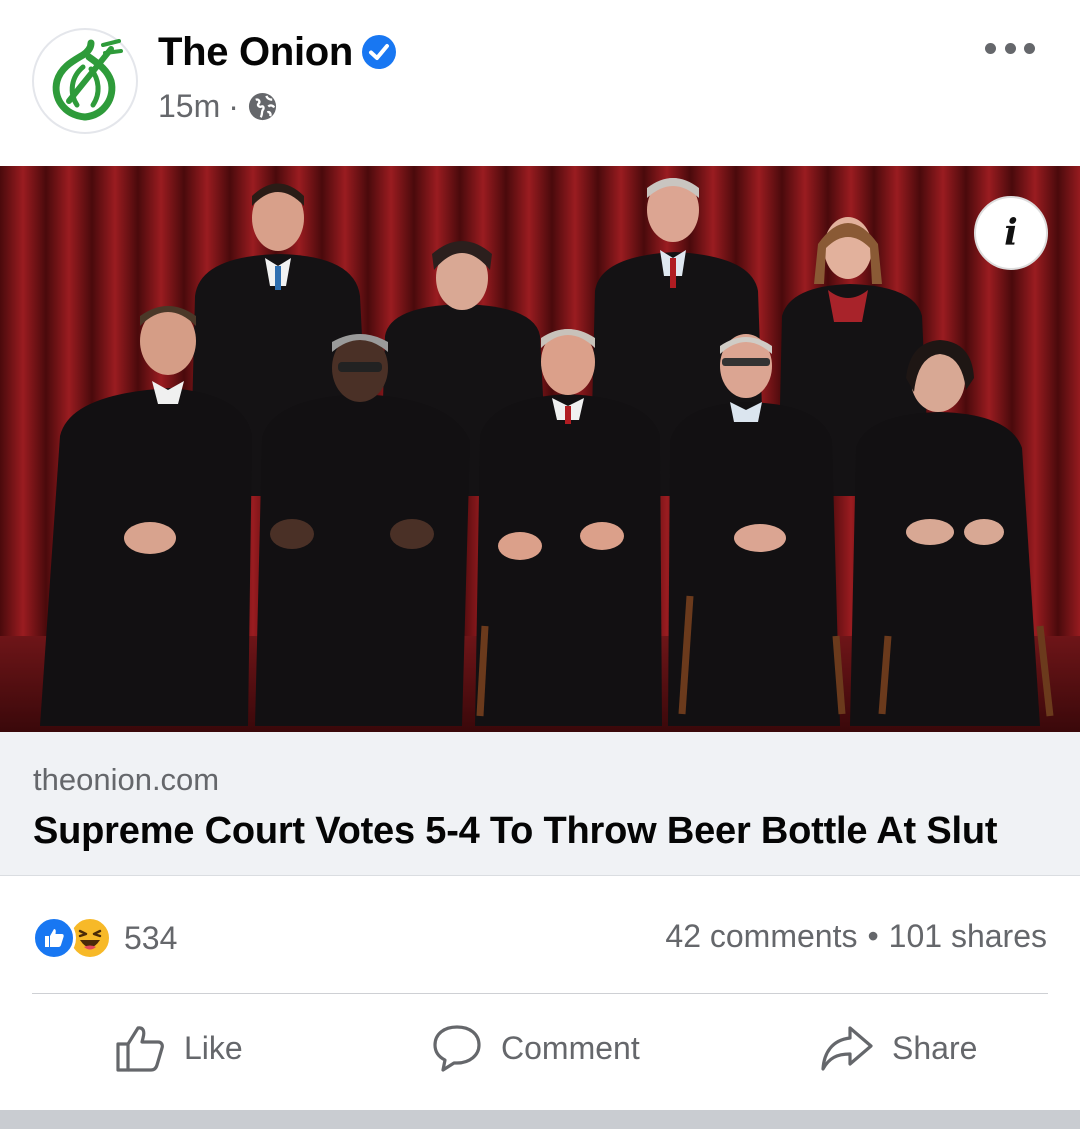  What do you see at coordinates (104, 938) in the screenshot?
I see `reactions-summary: 534` at bounding box center [104, 938].